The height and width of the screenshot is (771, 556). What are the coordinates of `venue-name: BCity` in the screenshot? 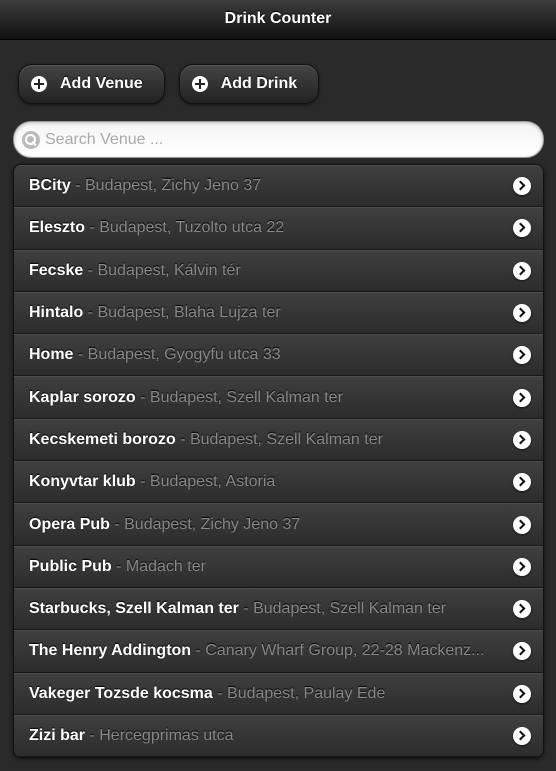 It's located at (50, 186).